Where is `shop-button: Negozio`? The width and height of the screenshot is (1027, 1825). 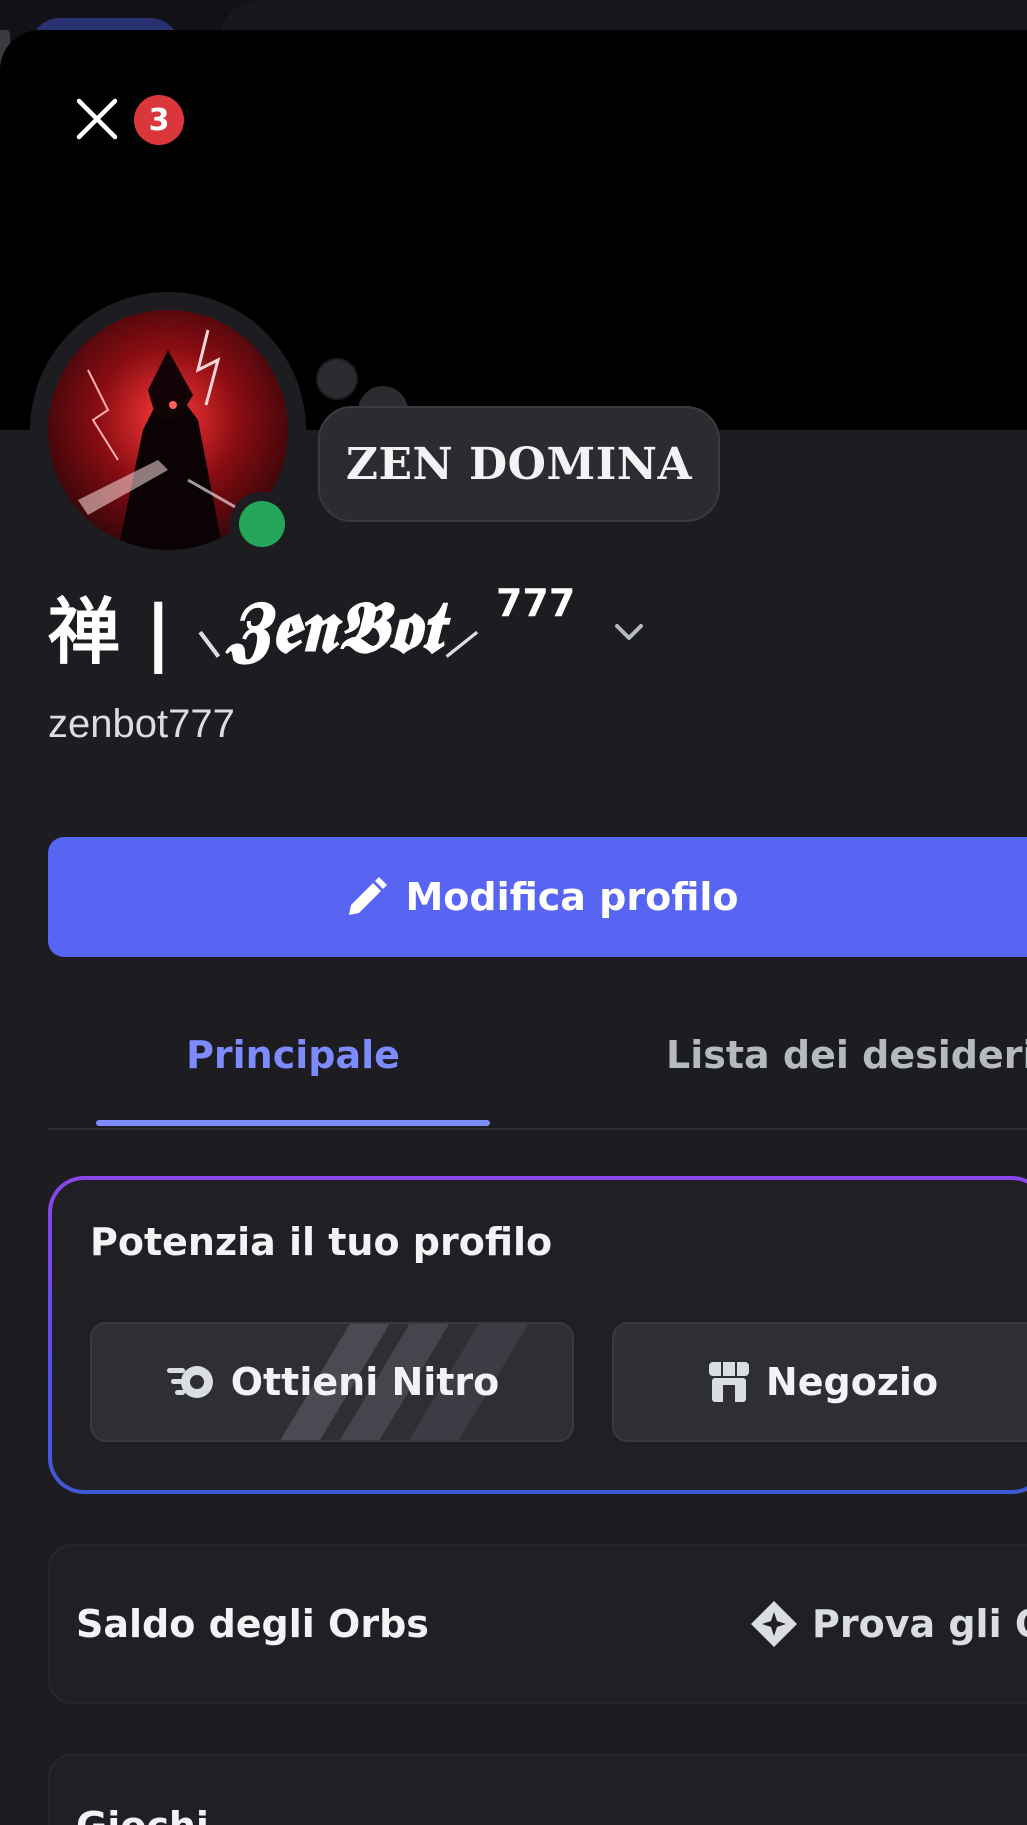 shop-button: Negozio is located at coordinates (819, 1382).